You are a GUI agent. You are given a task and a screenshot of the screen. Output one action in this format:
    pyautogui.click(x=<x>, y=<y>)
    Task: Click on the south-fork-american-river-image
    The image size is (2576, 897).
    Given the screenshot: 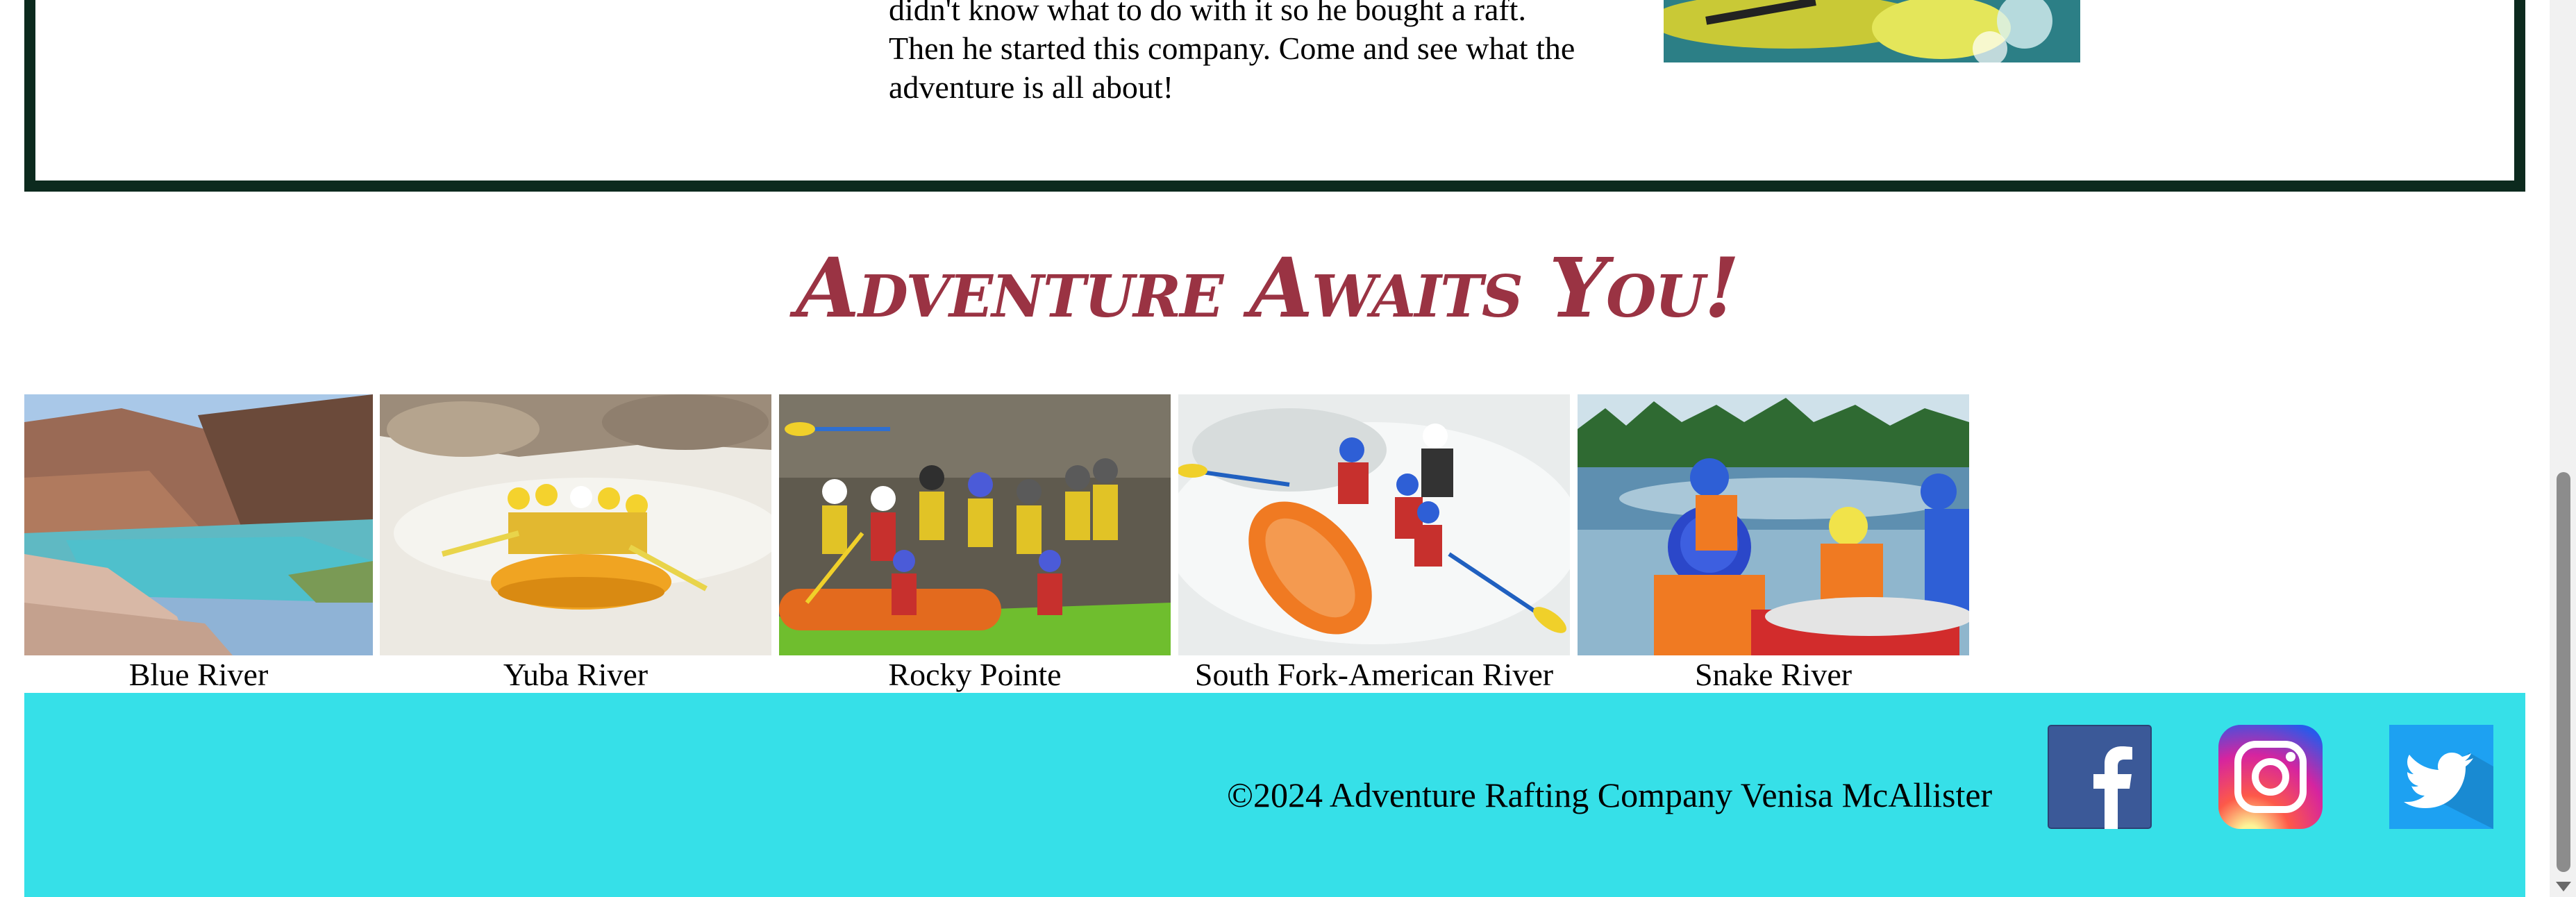 What is the action you would take?
    pyautogui.click(x=1374, y=524)
    